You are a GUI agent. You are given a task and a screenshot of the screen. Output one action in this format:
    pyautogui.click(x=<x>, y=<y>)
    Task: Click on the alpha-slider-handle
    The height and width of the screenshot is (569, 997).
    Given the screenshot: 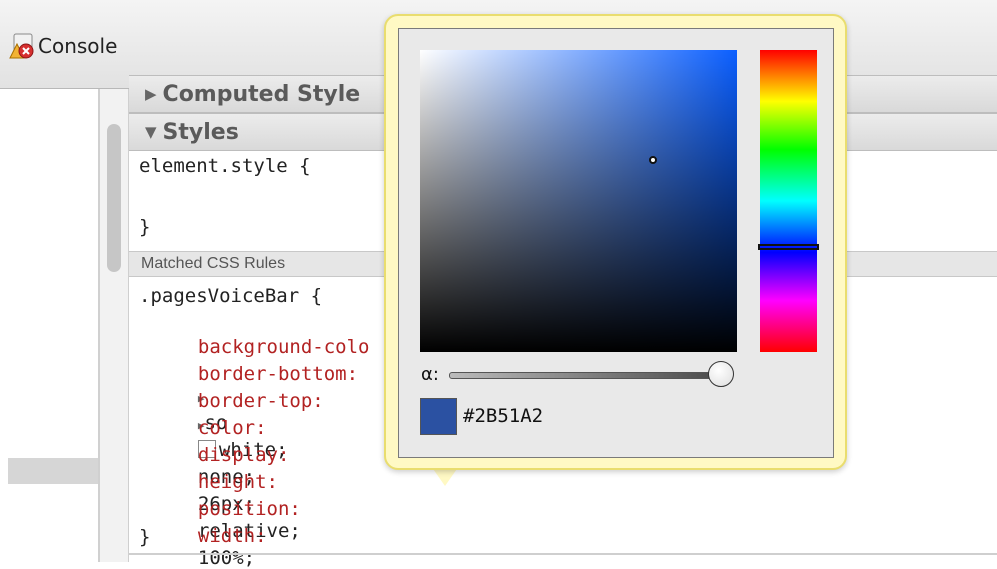 What is the action you would take?
    pyautogui.click(x=721, y=374)
    